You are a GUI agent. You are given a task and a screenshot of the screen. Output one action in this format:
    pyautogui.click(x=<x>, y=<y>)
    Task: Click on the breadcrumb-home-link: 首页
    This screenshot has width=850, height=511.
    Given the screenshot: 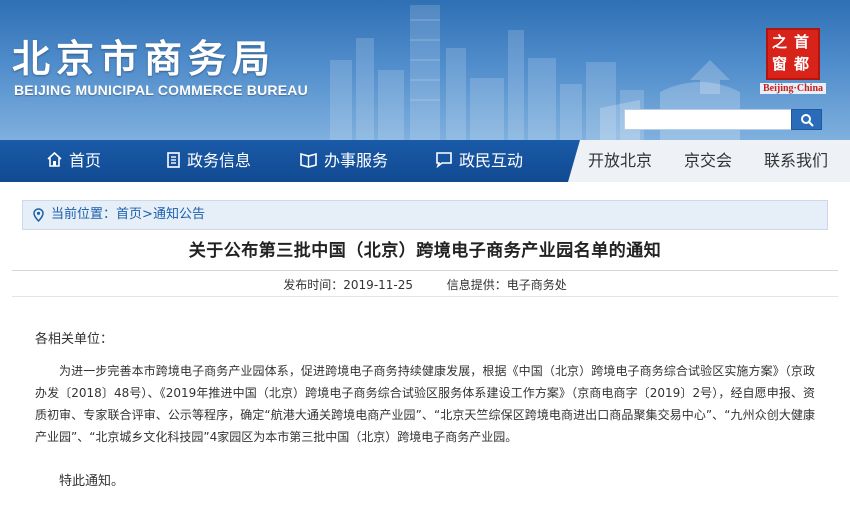 What is the action you would take?
    pyautogui.click(x=129, y=214)
    